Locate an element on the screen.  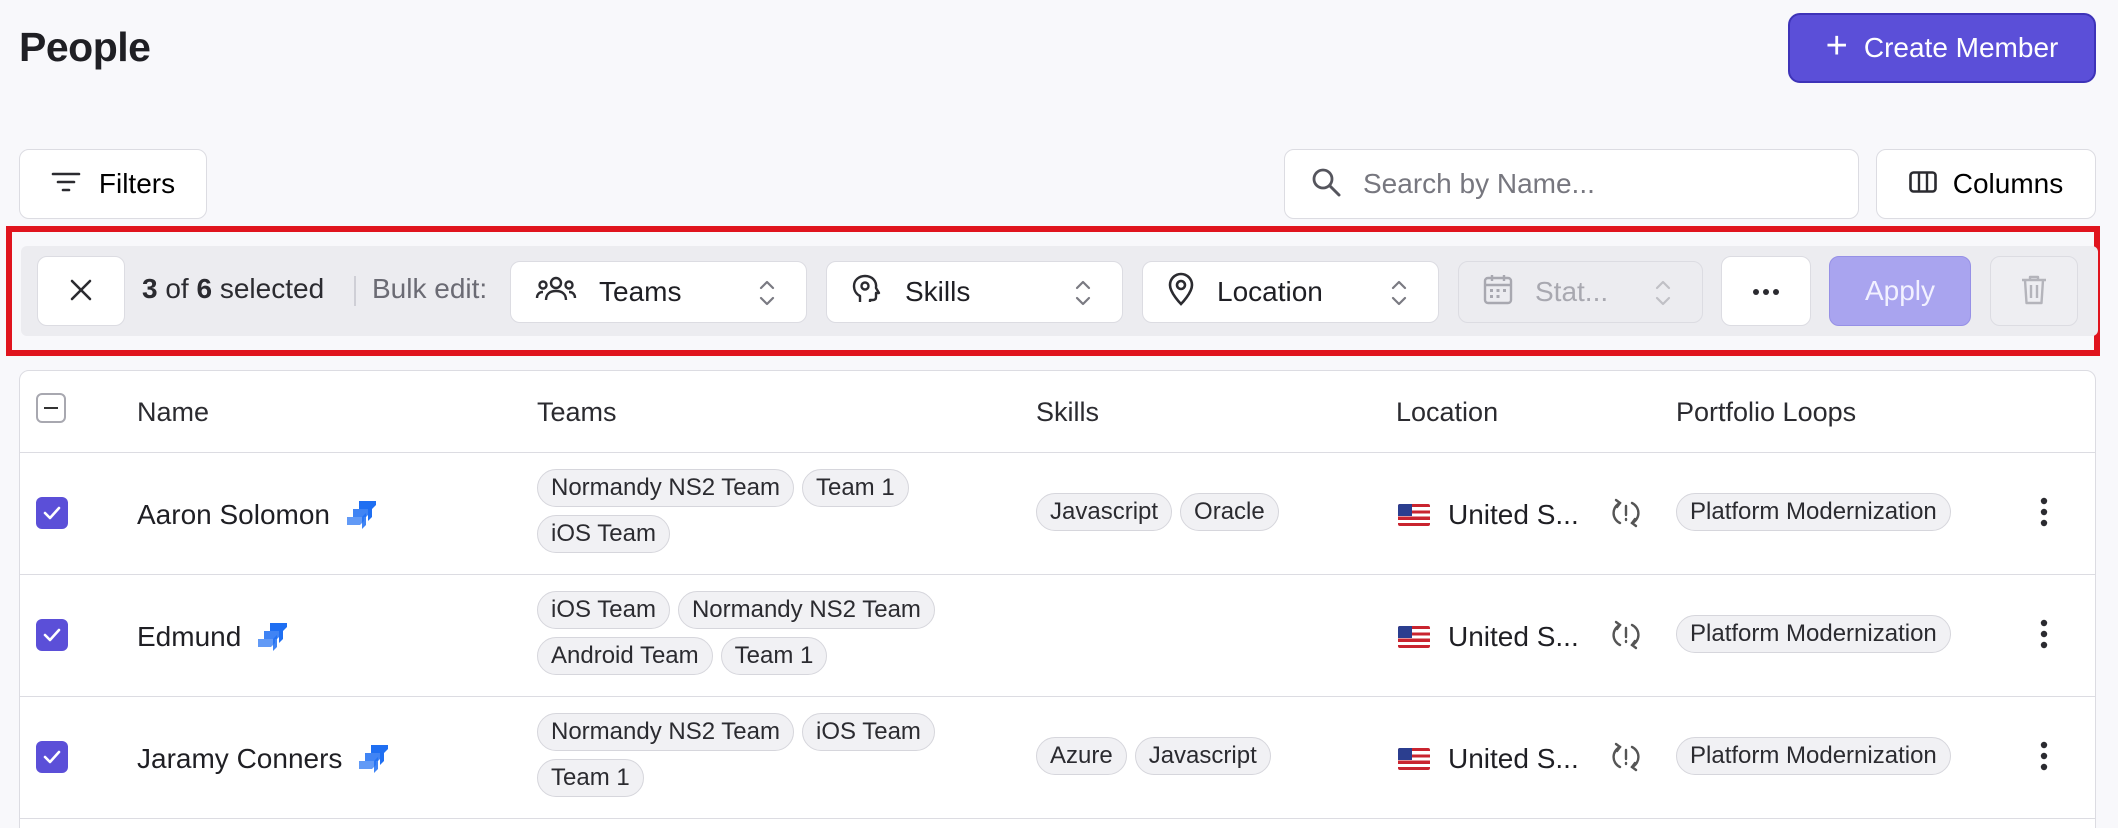
search-box is located at coordinates (1571, 184).